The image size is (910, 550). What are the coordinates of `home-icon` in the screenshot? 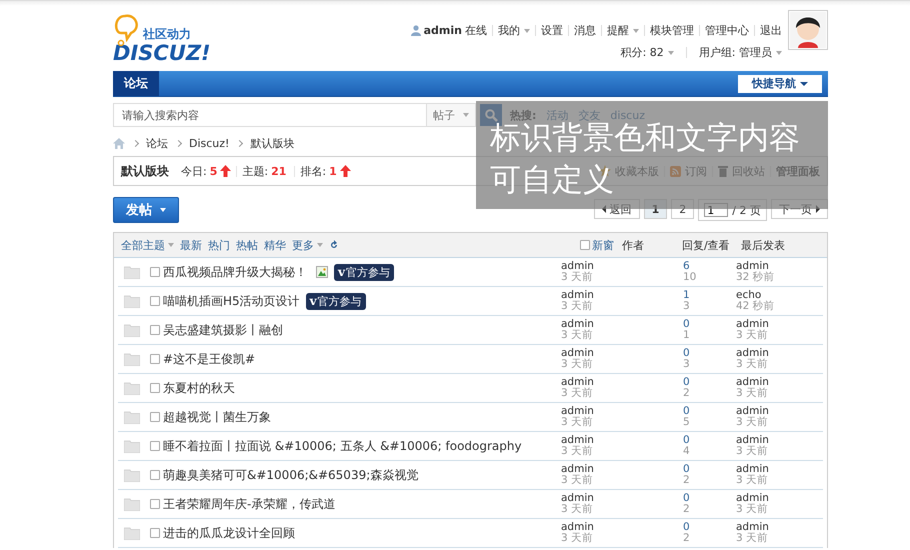 It's located at (119, 143).